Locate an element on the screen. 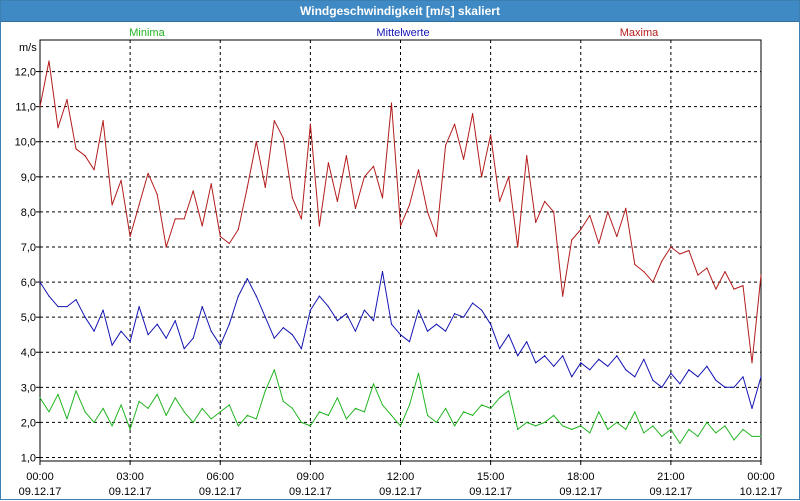  y-tick-label: 2,0 is located at coordinates (28, 423).